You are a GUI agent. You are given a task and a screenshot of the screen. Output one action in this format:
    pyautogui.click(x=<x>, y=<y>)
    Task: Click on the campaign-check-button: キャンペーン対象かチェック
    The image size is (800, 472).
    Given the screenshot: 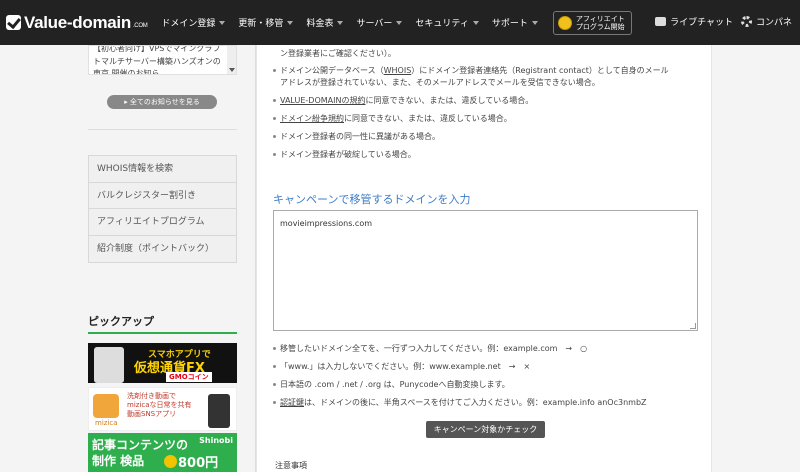 What is the action you would take?
    pyautogui.click(x=485, y=429)
    